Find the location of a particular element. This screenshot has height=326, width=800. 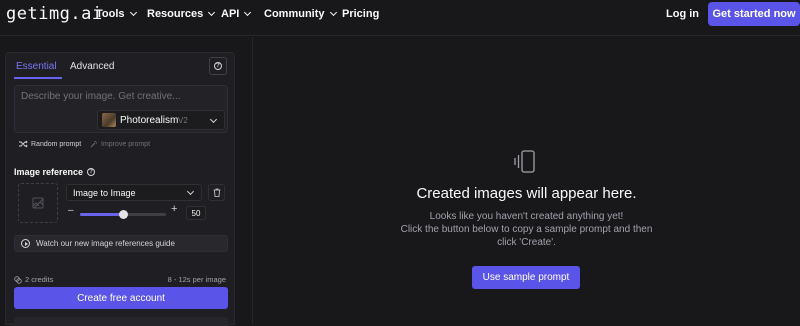

generation-time: 8 - 12s per image is located at coordinates (196, 279).